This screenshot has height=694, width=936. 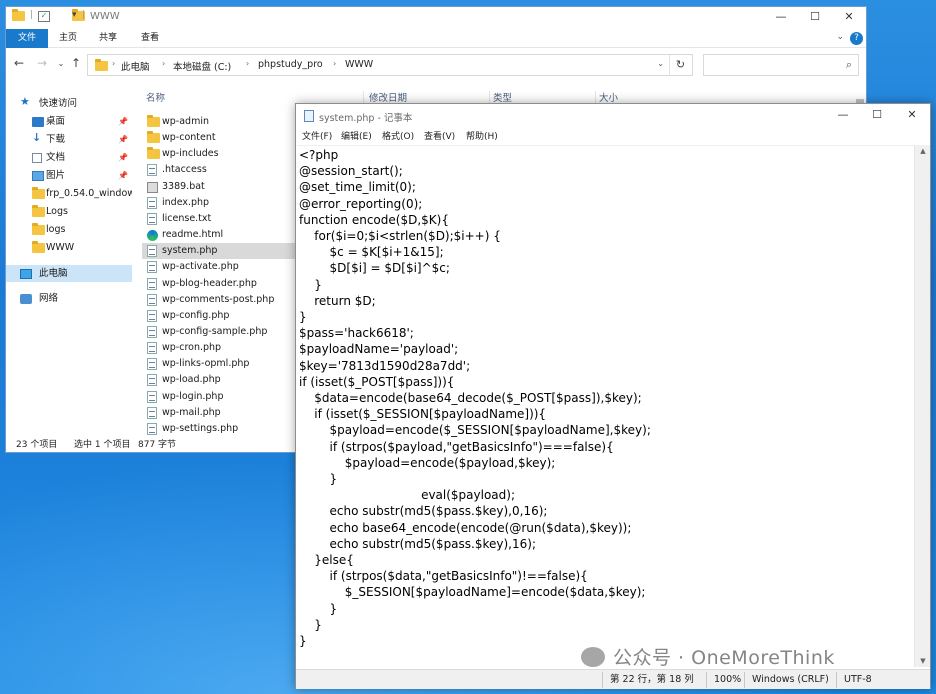 I want to click on pin-icon: 📌, so click(x=123, y=121).